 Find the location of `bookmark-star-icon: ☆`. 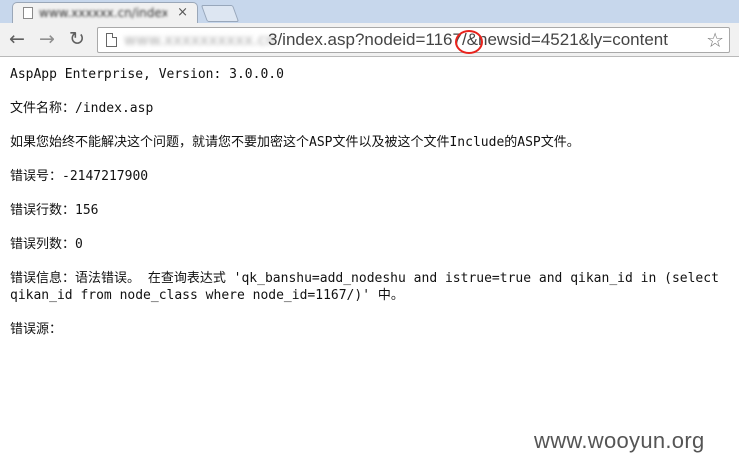

bookmark-star-icon: ☆ is located at coordinates (715, 40).